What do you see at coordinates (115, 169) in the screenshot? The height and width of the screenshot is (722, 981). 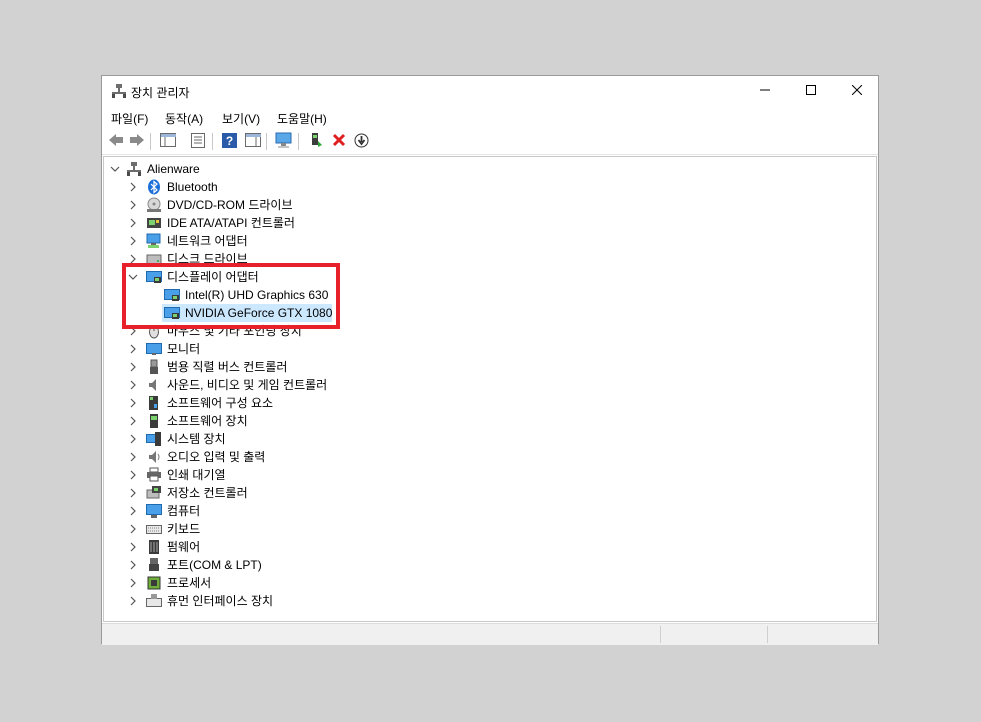 I see `chevron-down-icon` at bounding box center [115, 169].